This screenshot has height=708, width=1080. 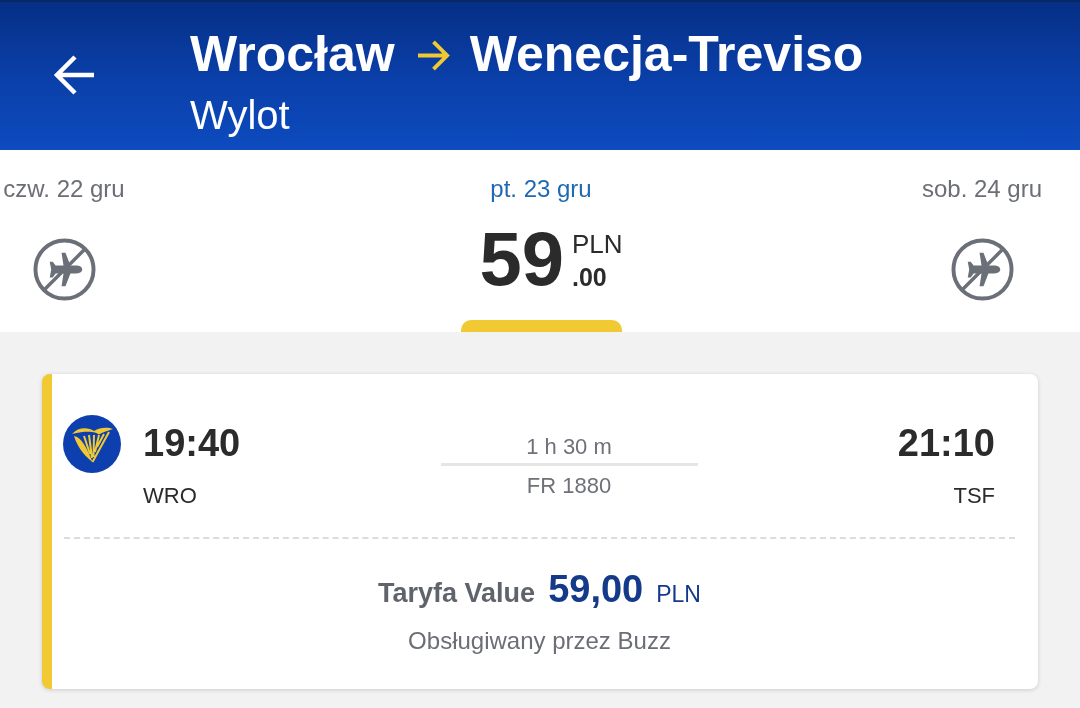 I want to click on arrival-airport: TSF, so click(x=974, y=496).